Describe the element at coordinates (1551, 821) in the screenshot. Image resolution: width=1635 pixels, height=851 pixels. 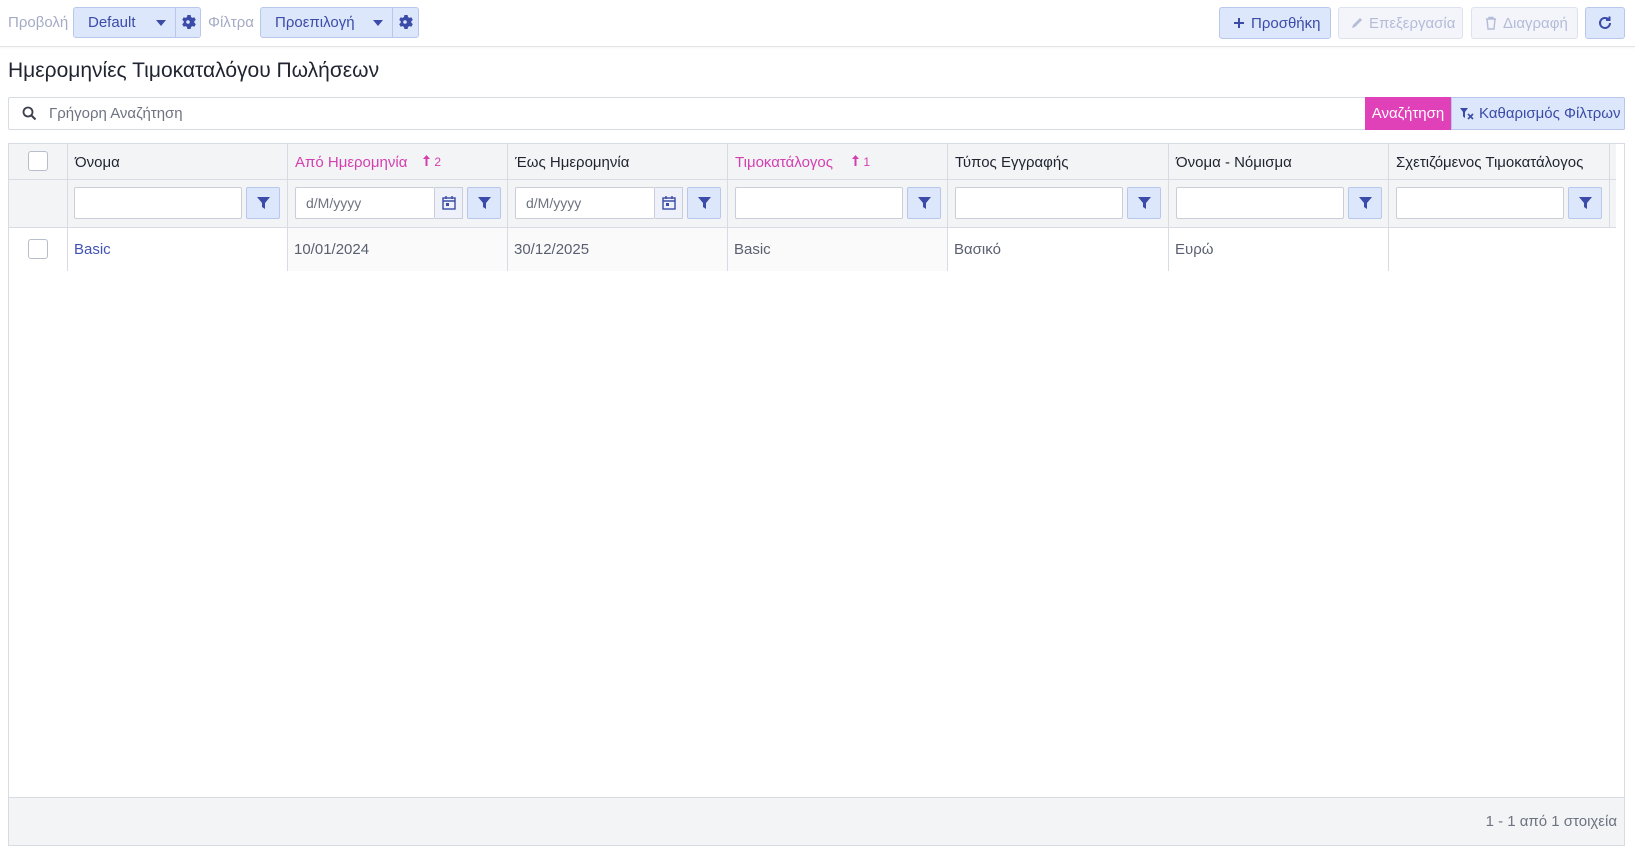
I see `pager-info: 1 - 1 από 1 στοιχεία` at that location.